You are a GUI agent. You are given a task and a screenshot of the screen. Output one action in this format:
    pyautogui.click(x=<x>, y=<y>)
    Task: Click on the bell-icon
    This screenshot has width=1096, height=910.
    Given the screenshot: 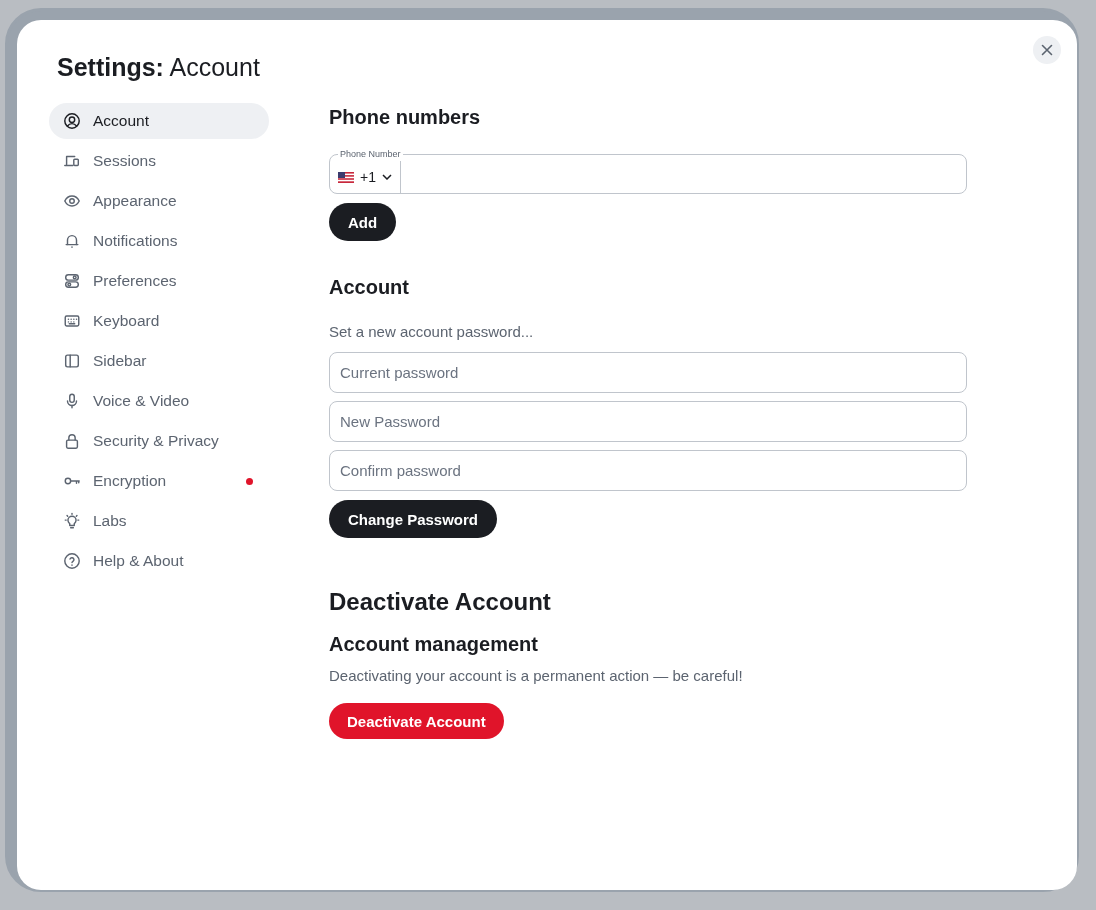 What is the action you would take?
    pyautogui.click(x=72, y=241)
    